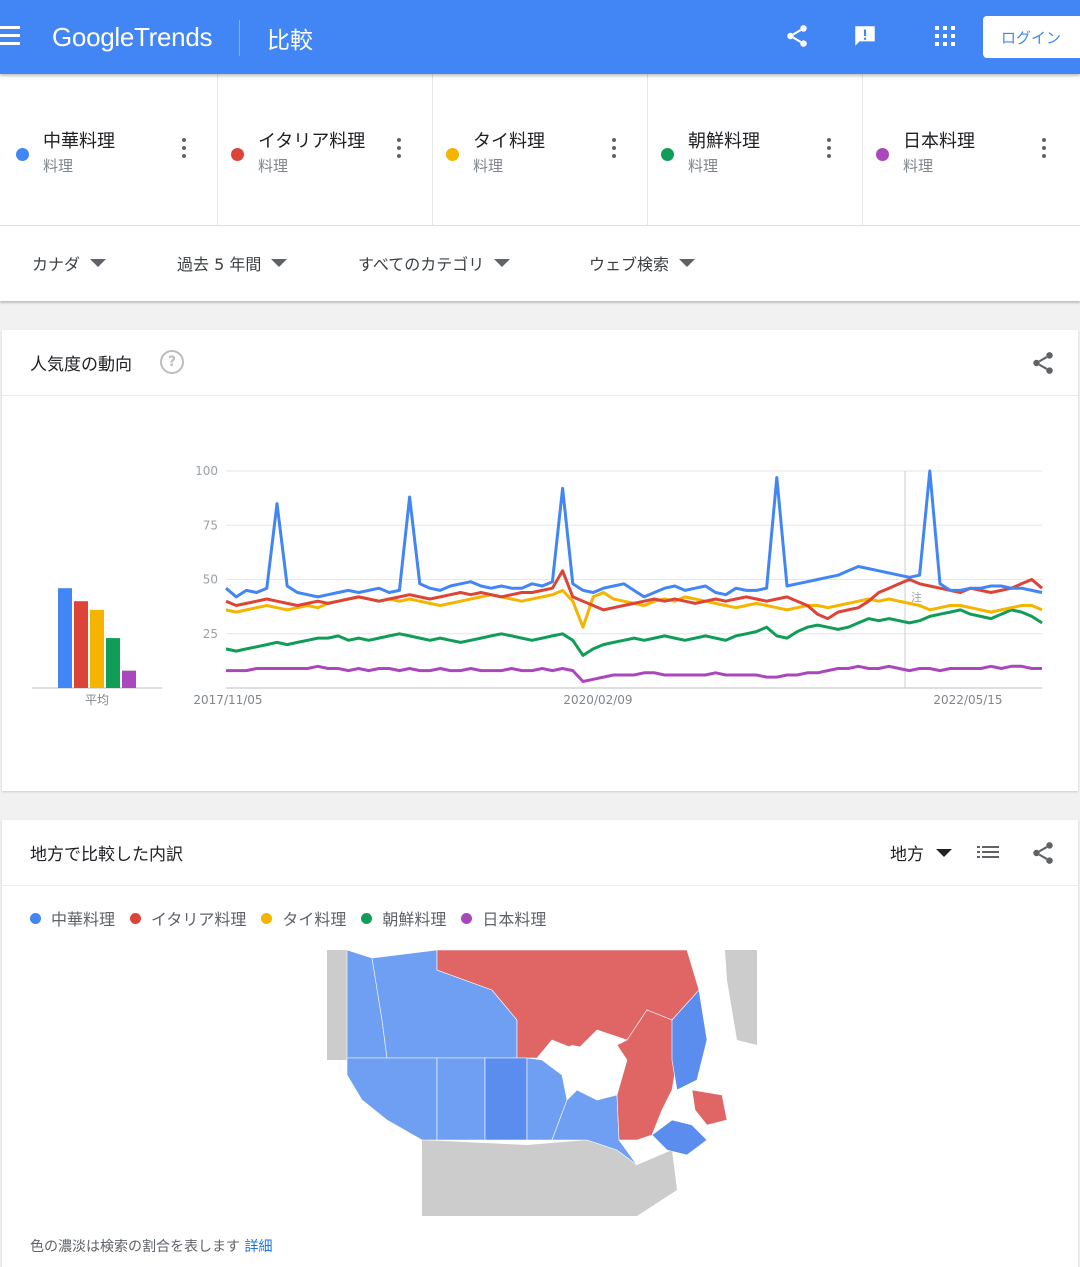 The height and width of the screenshot is (1267, 1080). What do you see at coordinates (916, 597) in the screenshot?
I see `note-marker: 注` at bounding box center [916, 597].